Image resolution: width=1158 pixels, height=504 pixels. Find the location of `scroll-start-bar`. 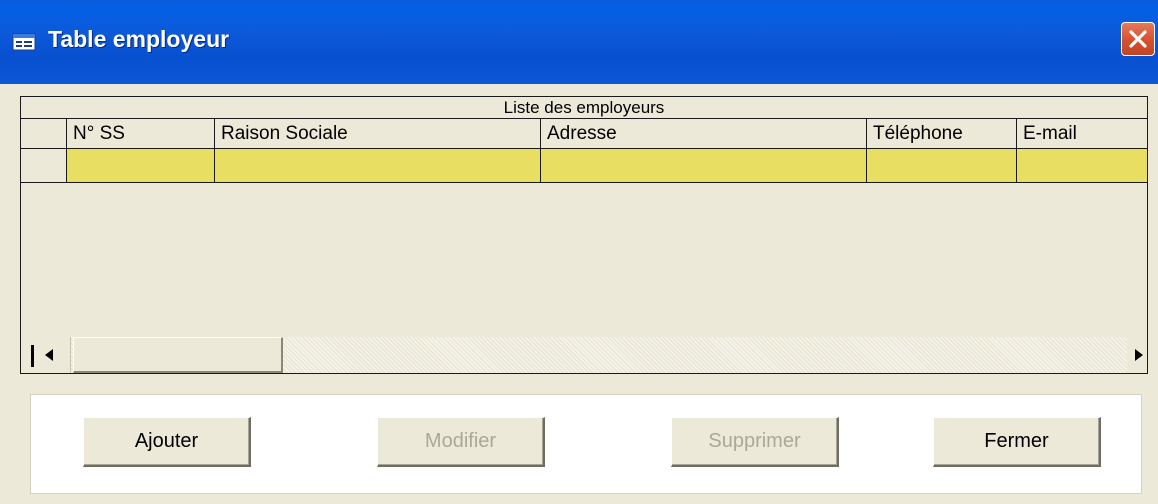

scroll-start-bar is located at coordinates (32, 356).